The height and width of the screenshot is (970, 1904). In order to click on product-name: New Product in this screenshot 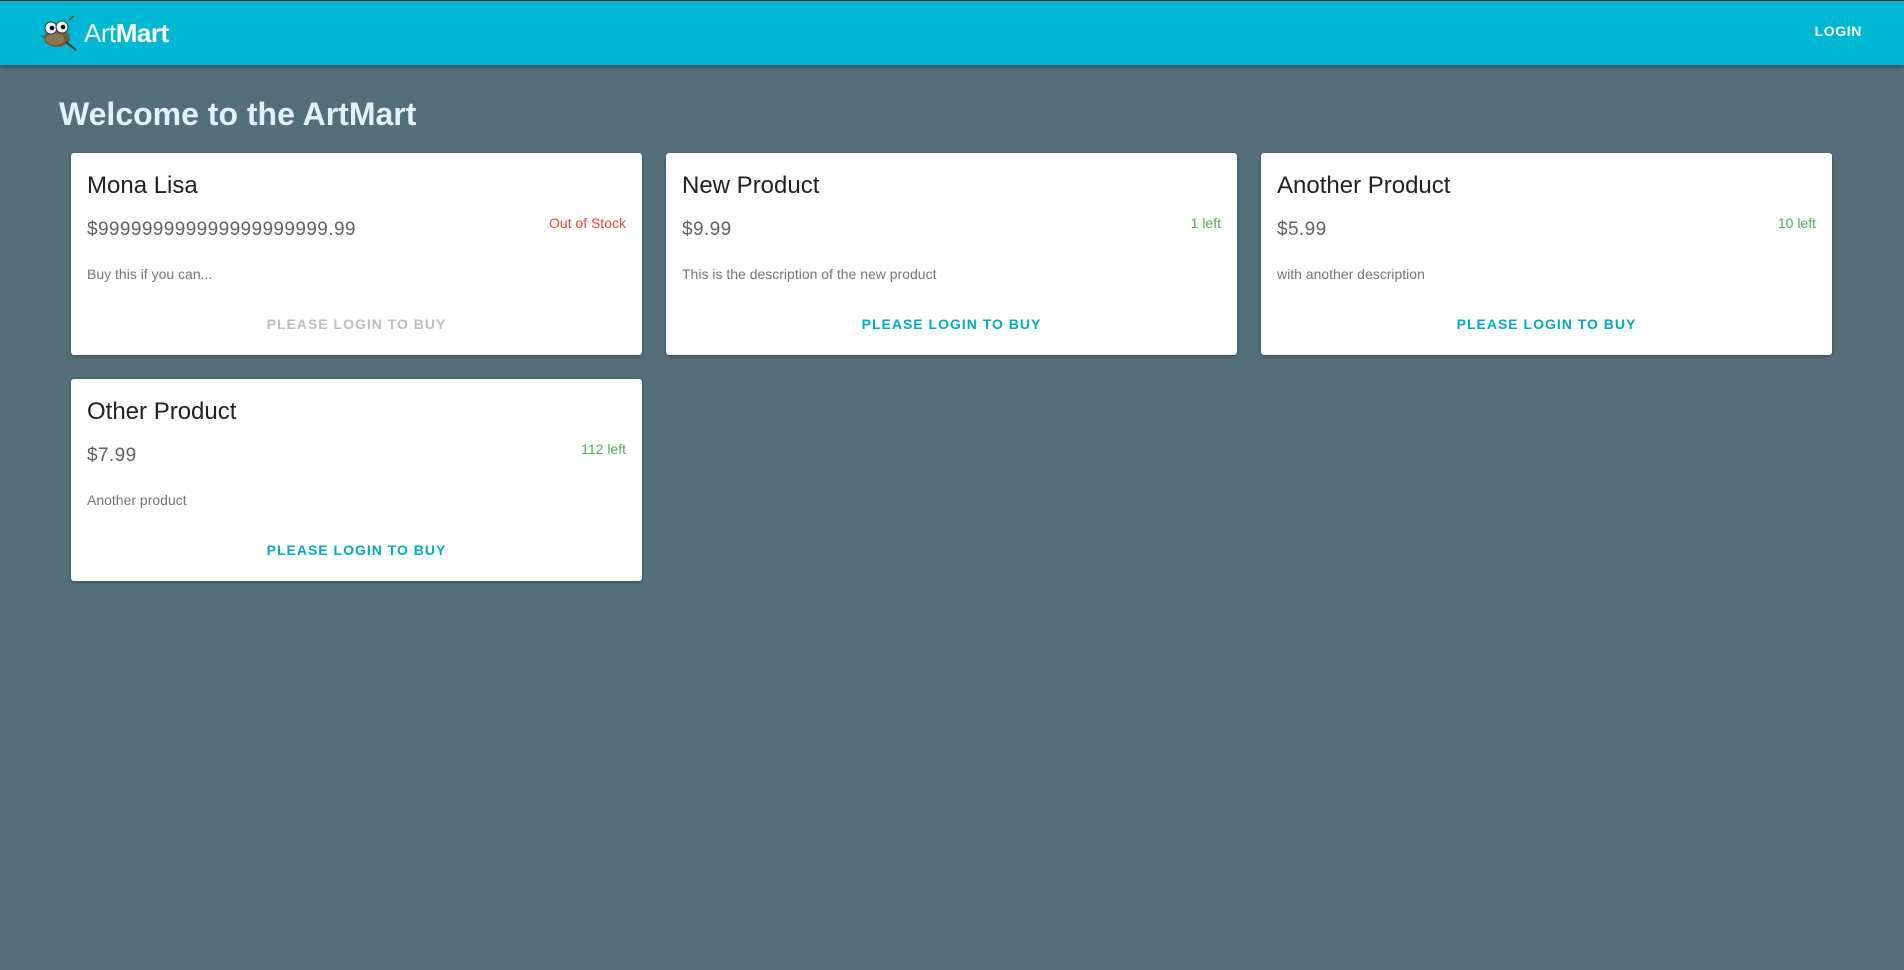, I will do `click(751, 185)`.